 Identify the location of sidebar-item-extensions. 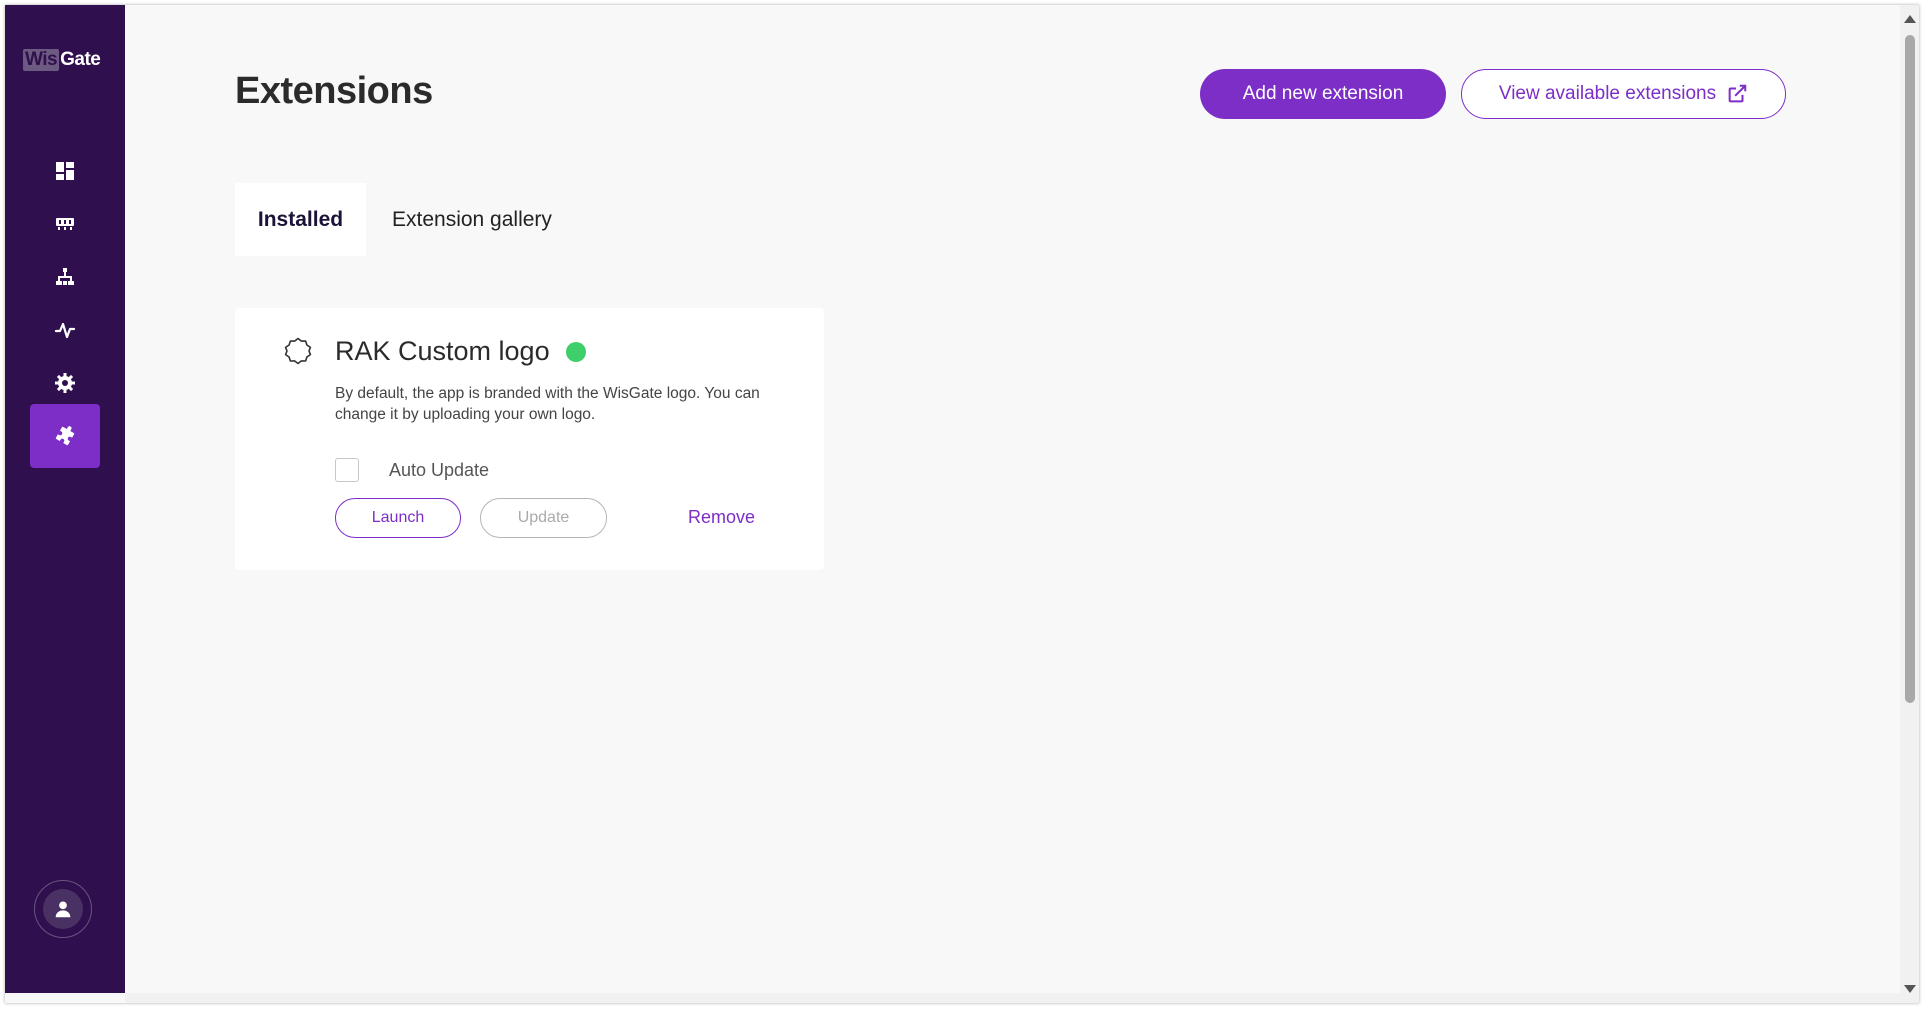
(65, 436).